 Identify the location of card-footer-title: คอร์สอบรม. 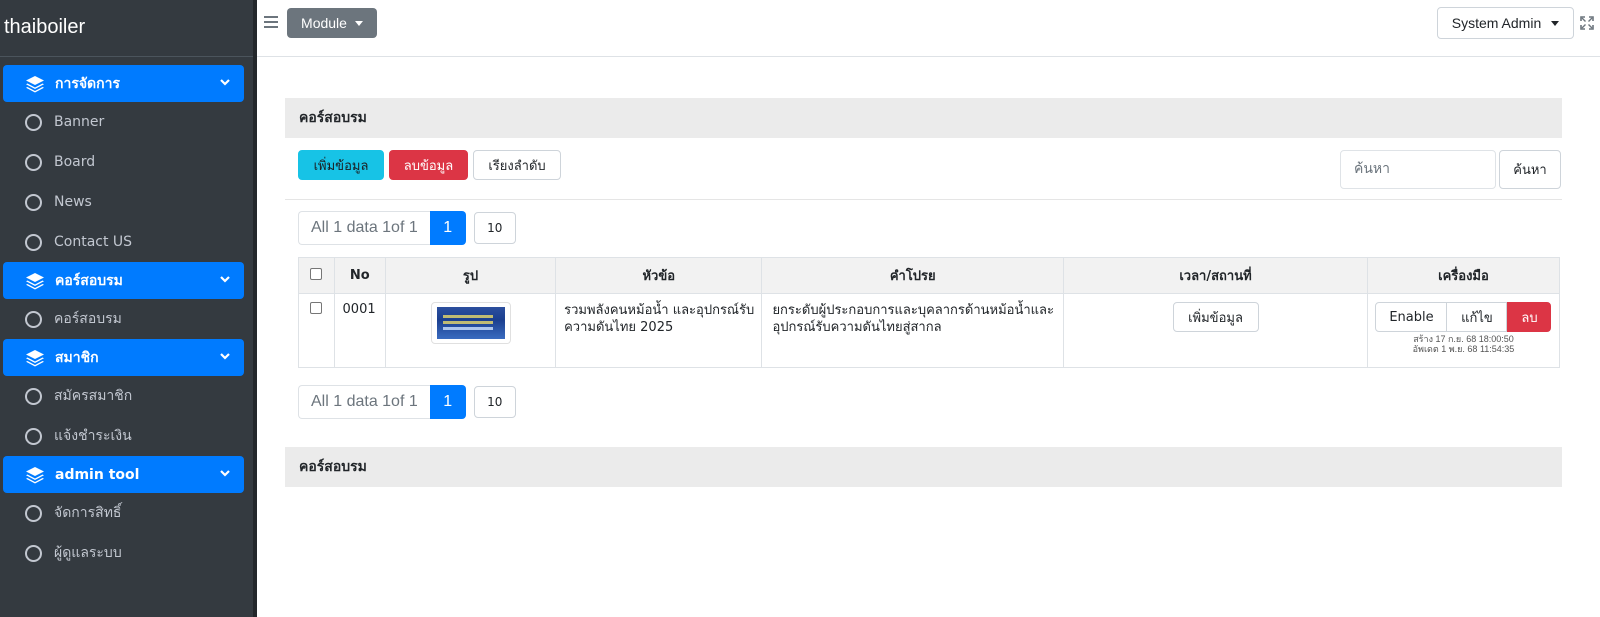
(923, 467).